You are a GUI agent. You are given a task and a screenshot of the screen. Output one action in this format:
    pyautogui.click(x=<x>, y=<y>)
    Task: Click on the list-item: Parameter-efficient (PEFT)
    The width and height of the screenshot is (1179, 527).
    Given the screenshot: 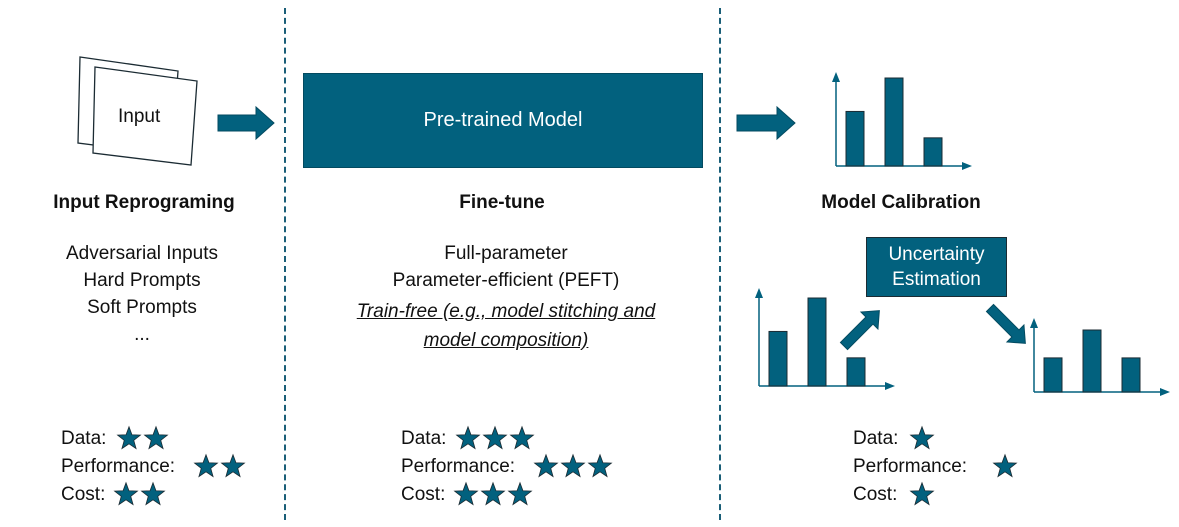 What is the action you would take?
    pyautogui.click(x=506, y=280)
    